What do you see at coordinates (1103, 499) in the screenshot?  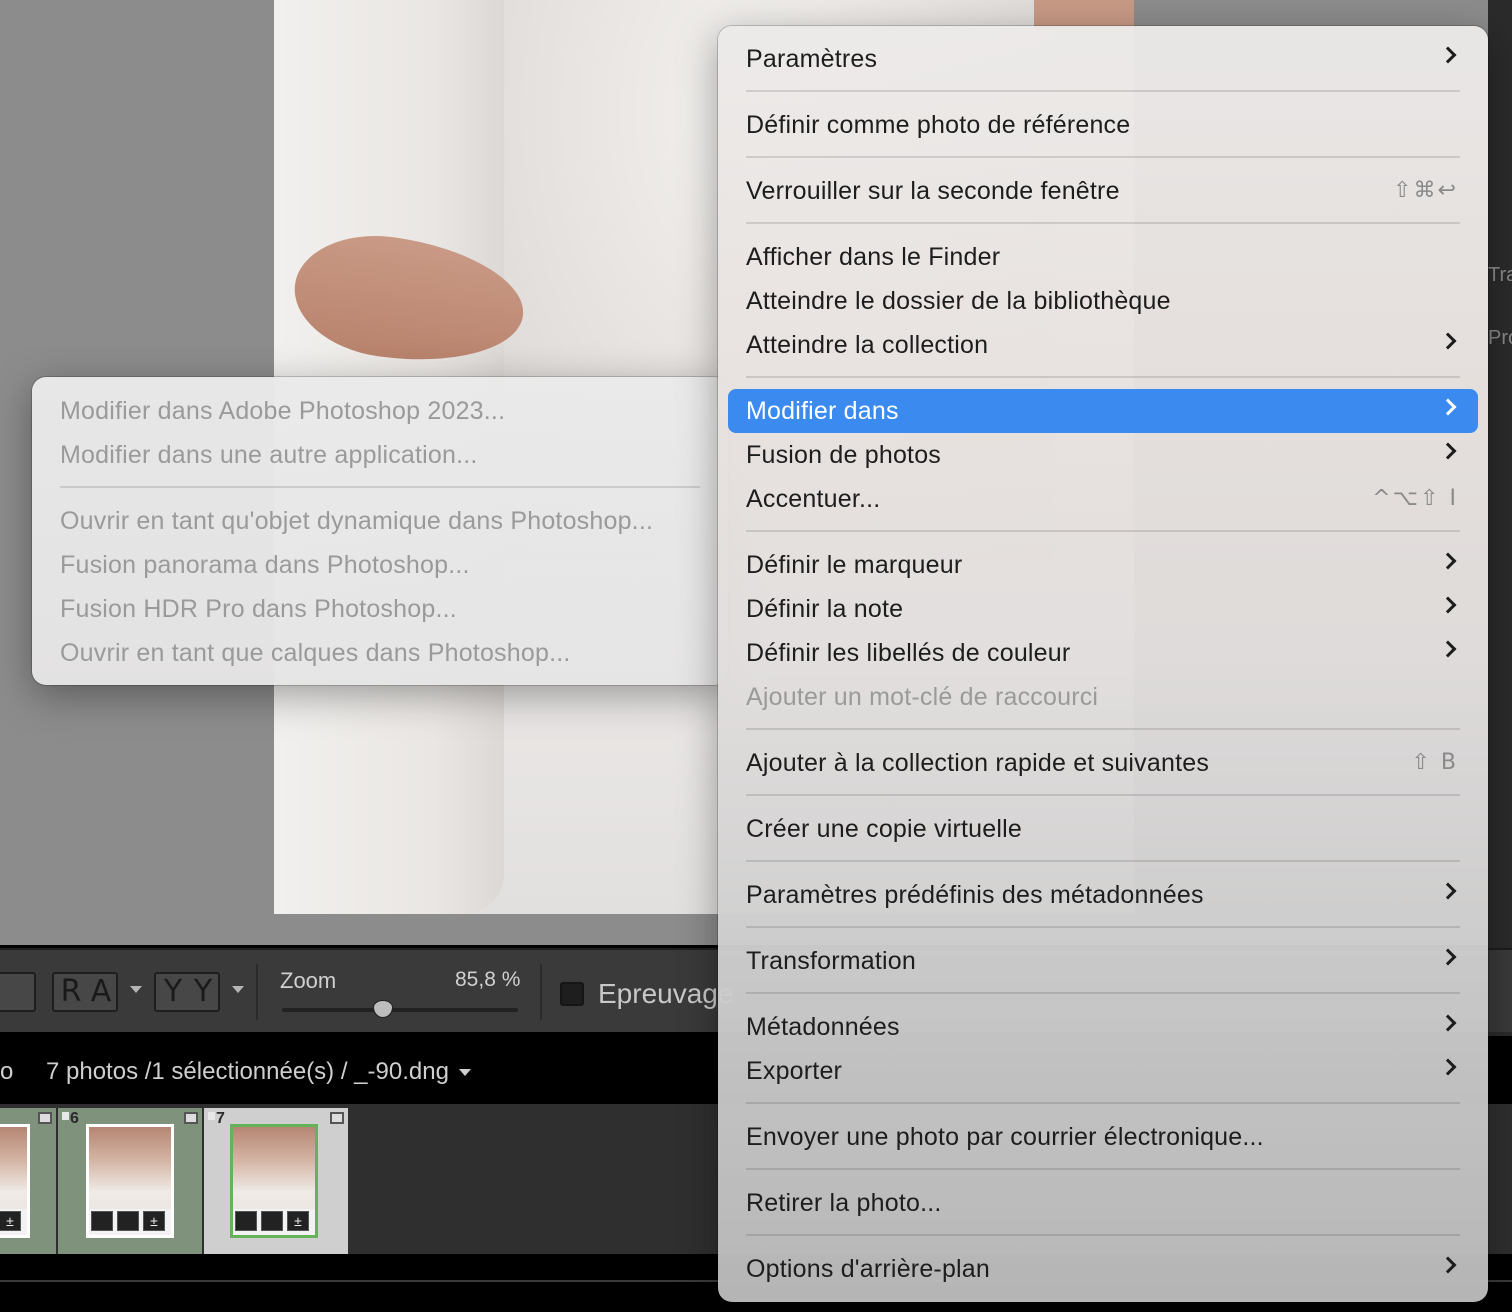 I see `menu-item-enhance: Accentuer... ^⌥⇧ I` at bounding box center [1103, 499].